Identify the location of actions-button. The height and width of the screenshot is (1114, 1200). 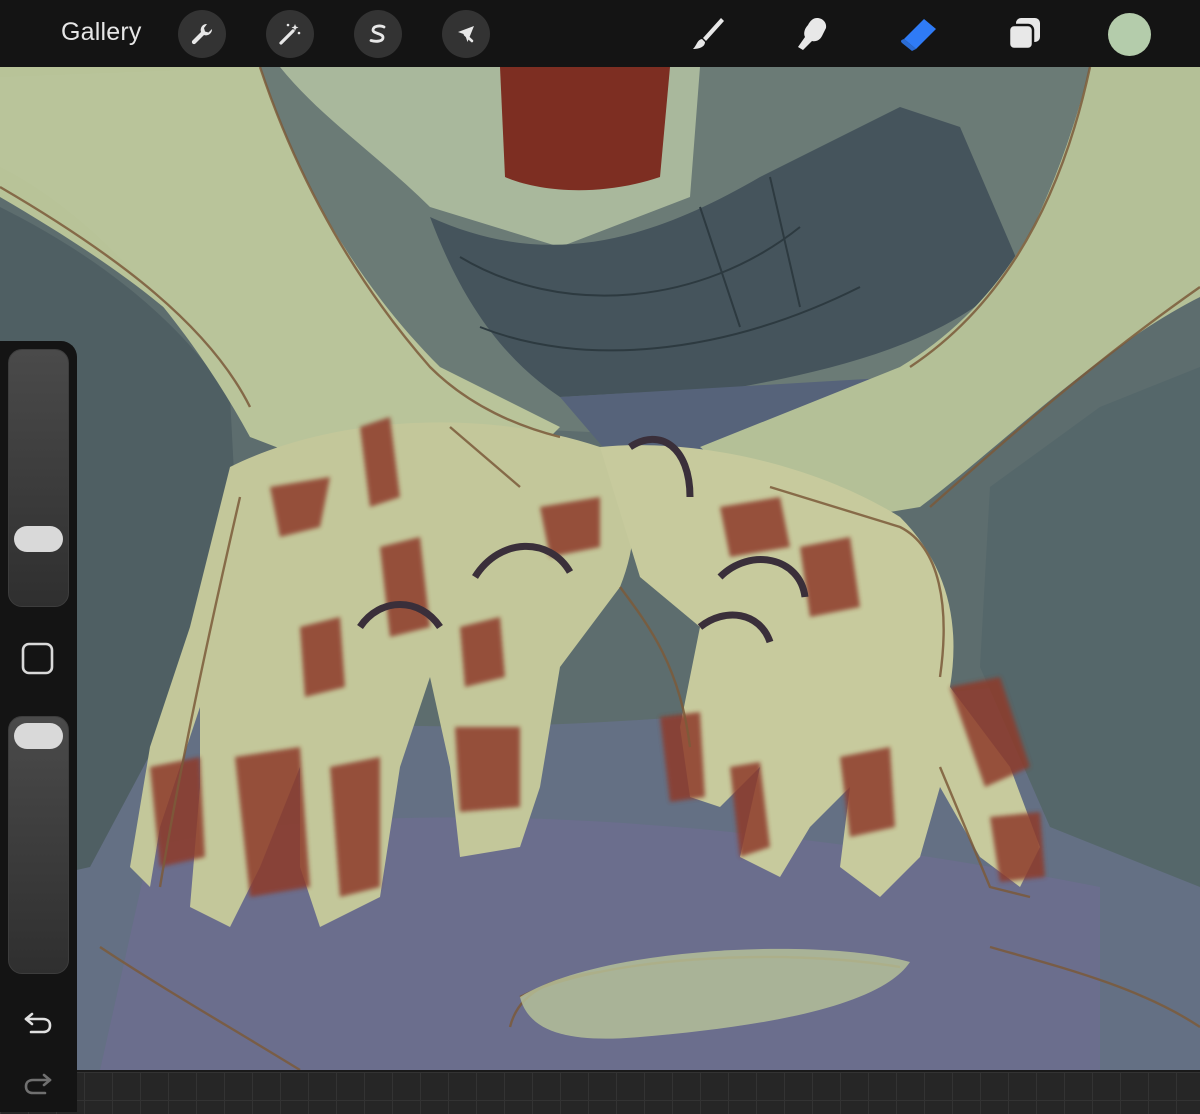
(202, 34).